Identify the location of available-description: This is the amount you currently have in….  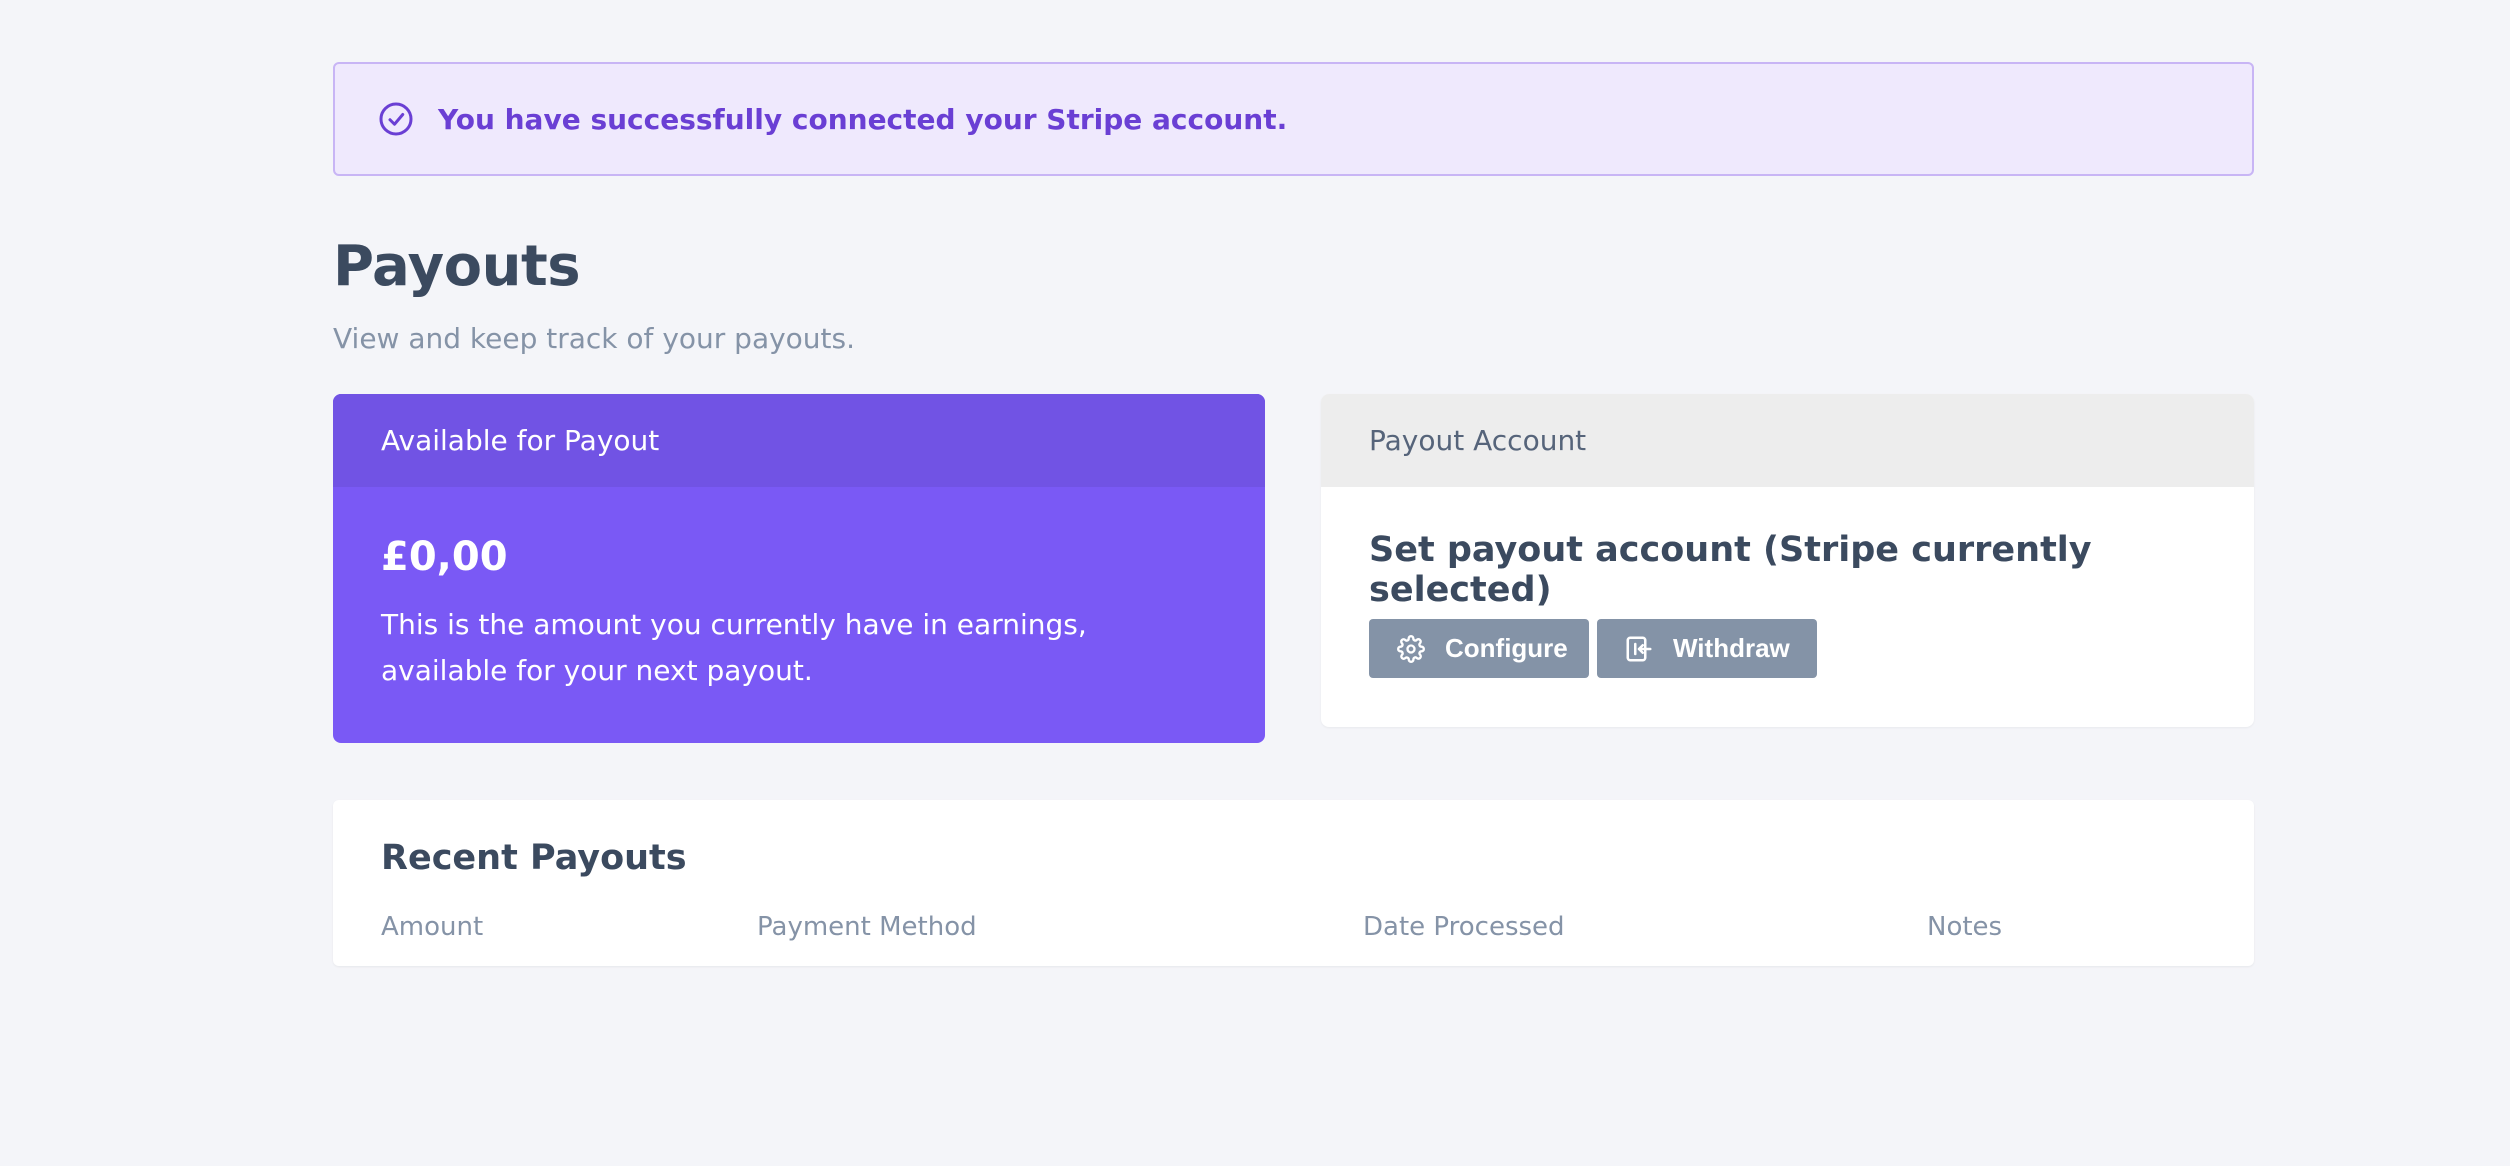
(734, 647).